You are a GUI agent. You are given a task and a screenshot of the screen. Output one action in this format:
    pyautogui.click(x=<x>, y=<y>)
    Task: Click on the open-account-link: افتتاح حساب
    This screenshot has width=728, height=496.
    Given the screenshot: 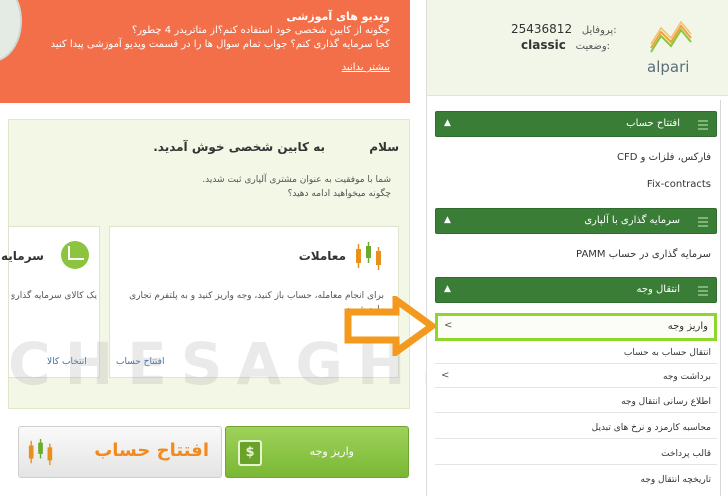 What is the action you would take?
    pyautogui.click(x=140, y=362)
    